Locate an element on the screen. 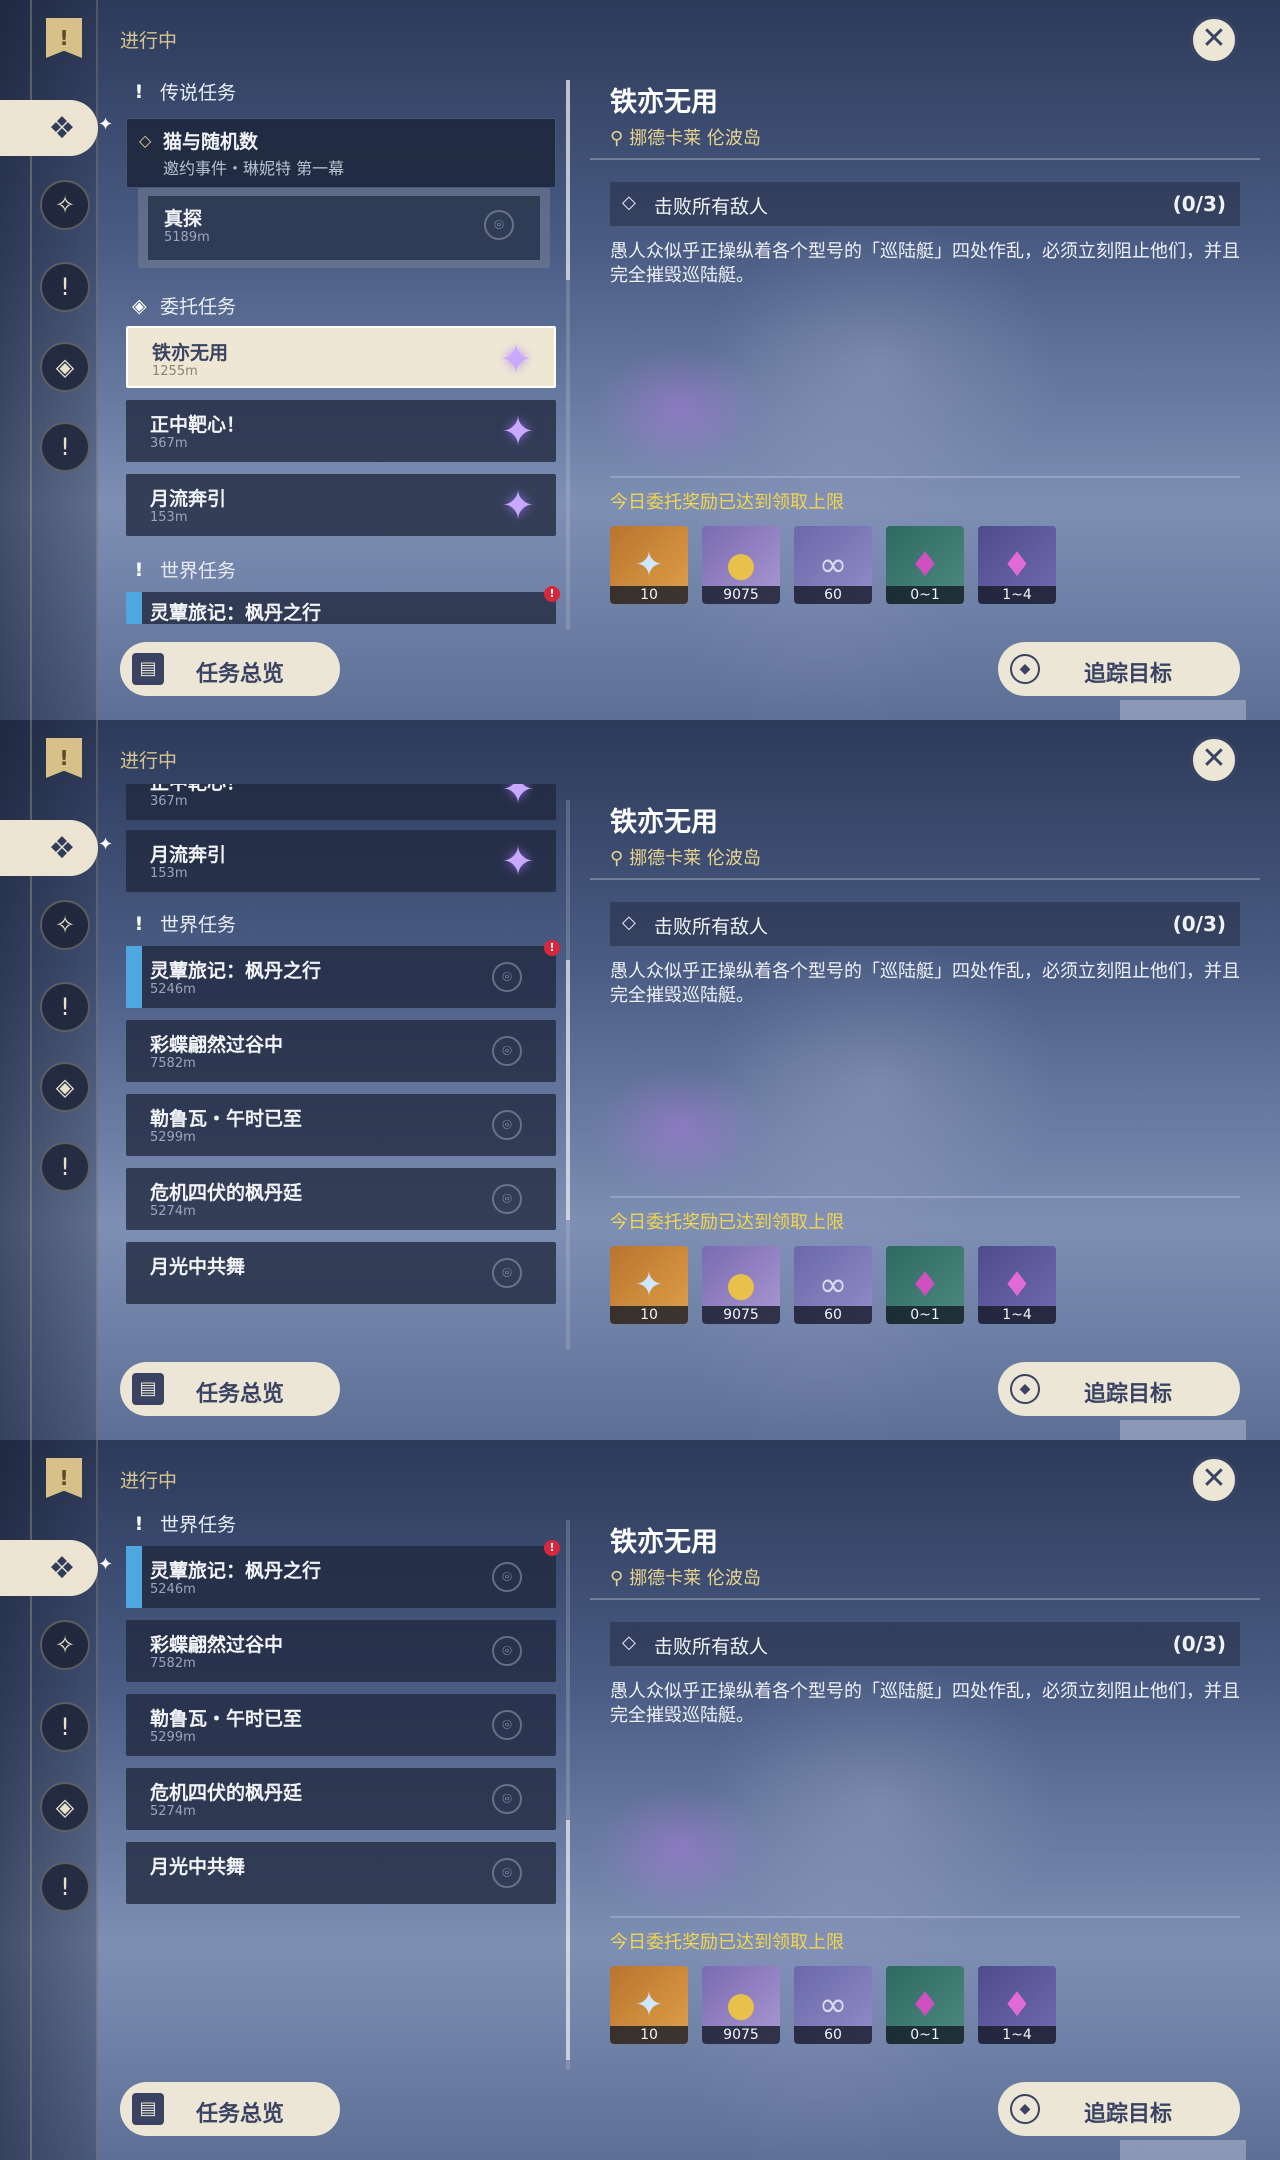  reward-limit-notice: 今日委托奖励已达到领取上限 is located at coordinates (727, 1222).